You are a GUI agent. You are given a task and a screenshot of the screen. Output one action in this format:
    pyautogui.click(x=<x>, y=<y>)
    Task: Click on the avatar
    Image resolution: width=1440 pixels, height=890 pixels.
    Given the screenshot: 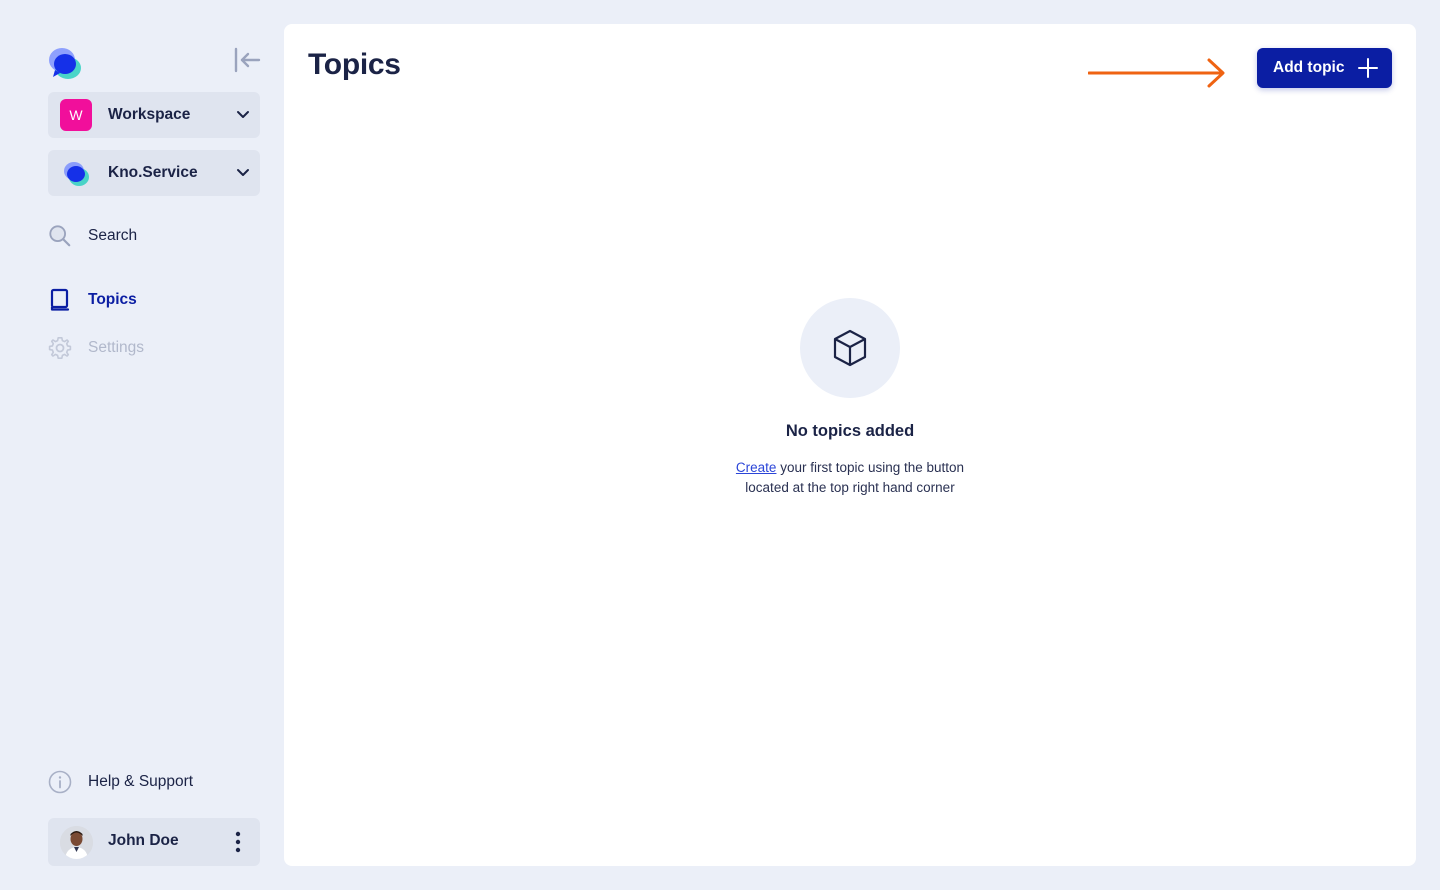 What is the action you would take?
    pyautogui.click(x=76, y=842)
    